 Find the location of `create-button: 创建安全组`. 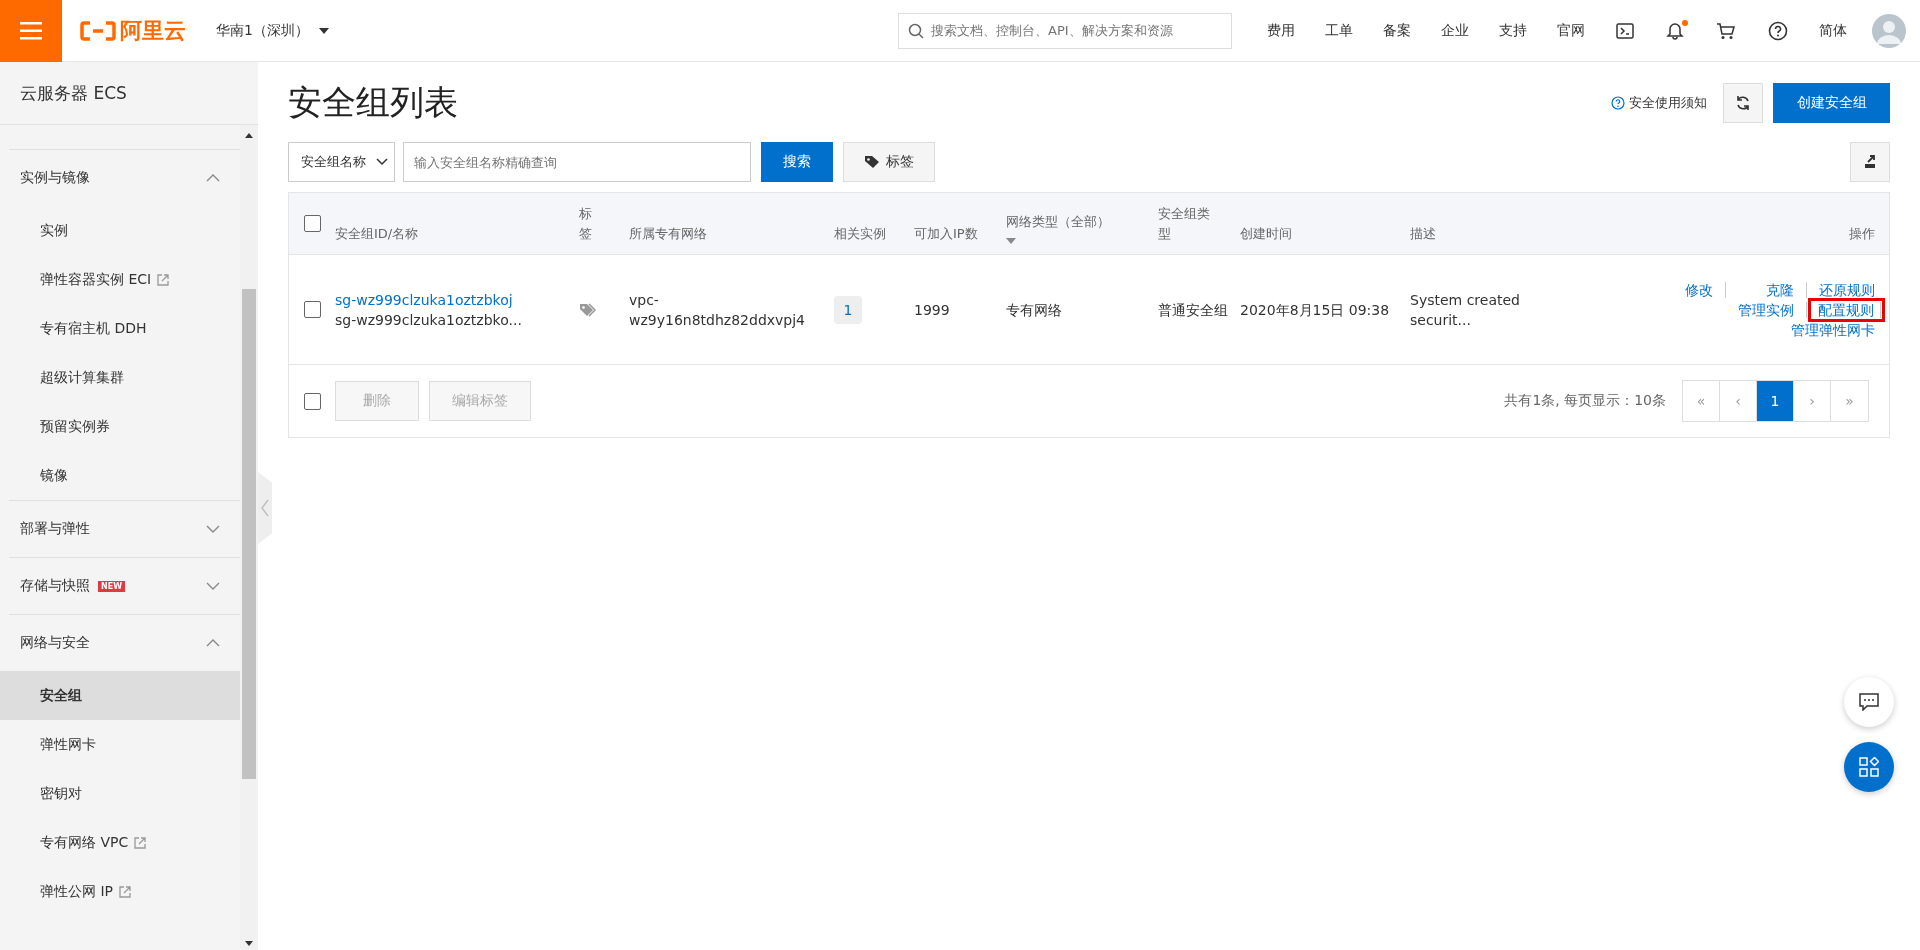

create-button: 创建安全组 is located at coordinates (1831, 103).